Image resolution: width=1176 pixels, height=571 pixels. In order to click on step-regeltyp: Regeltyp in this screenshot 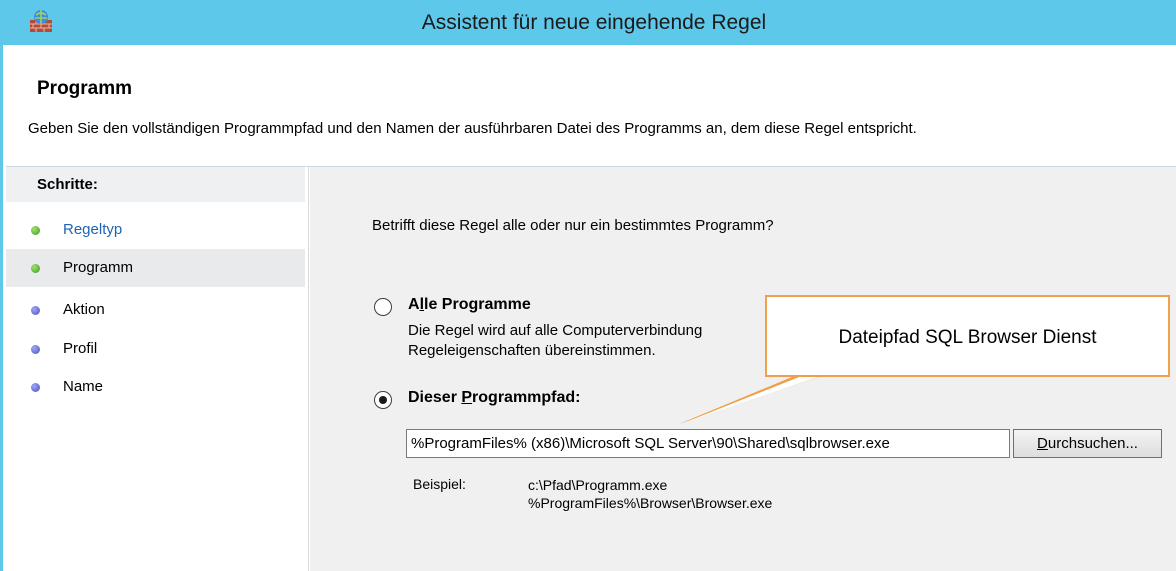, I will do `click(155, 230)`.